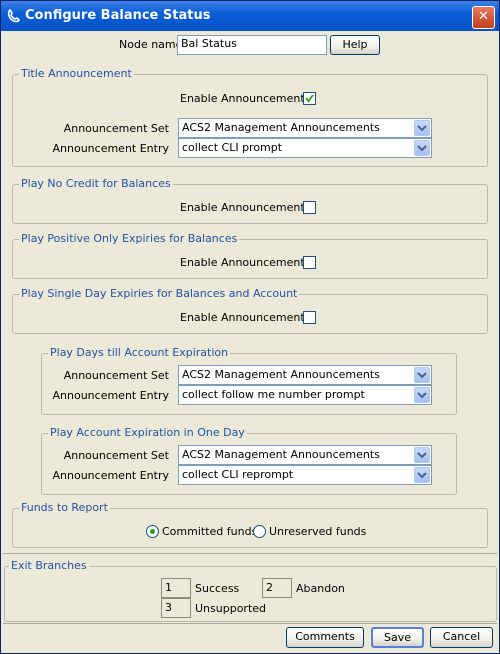 The height and width of the screenshot is (654, 500). What do you see at coordinates (231, 608) in the screenshot?
I see `branch-label: Unsupported` at bounding box center [231, 608].